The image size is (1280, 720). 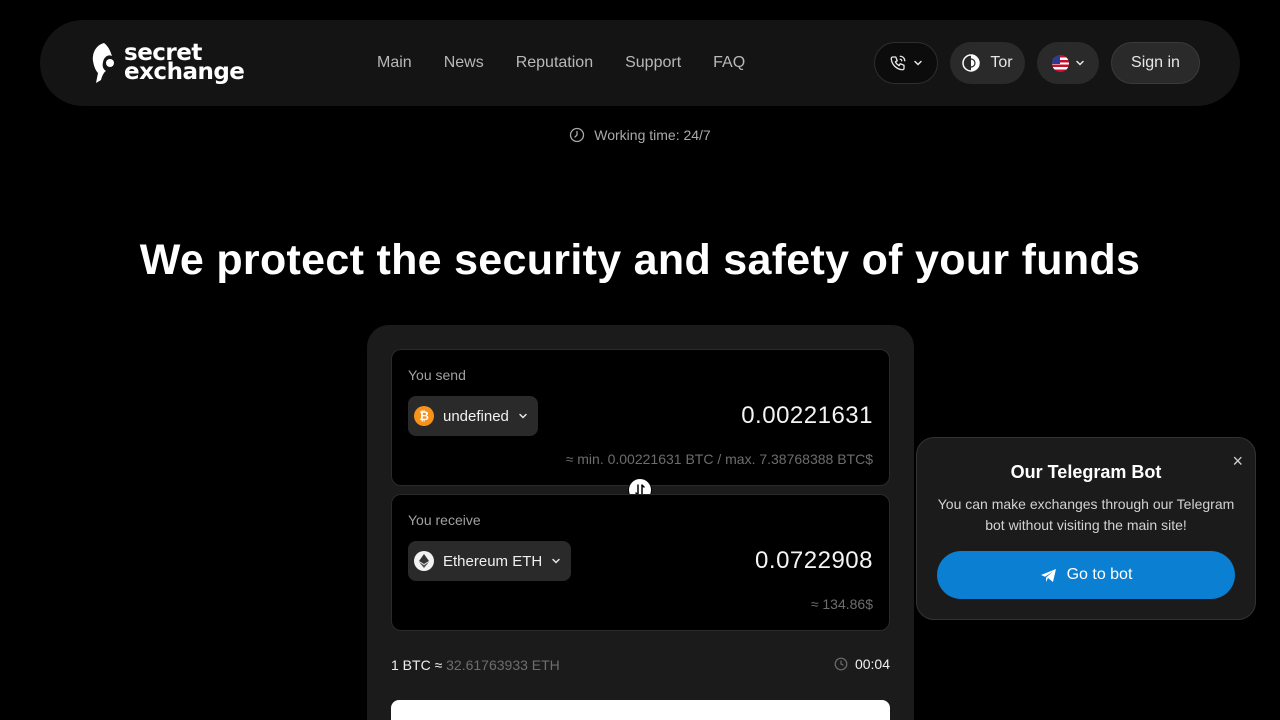 I want to click on telegram-plane-icon, so click(x=1048, y=575).